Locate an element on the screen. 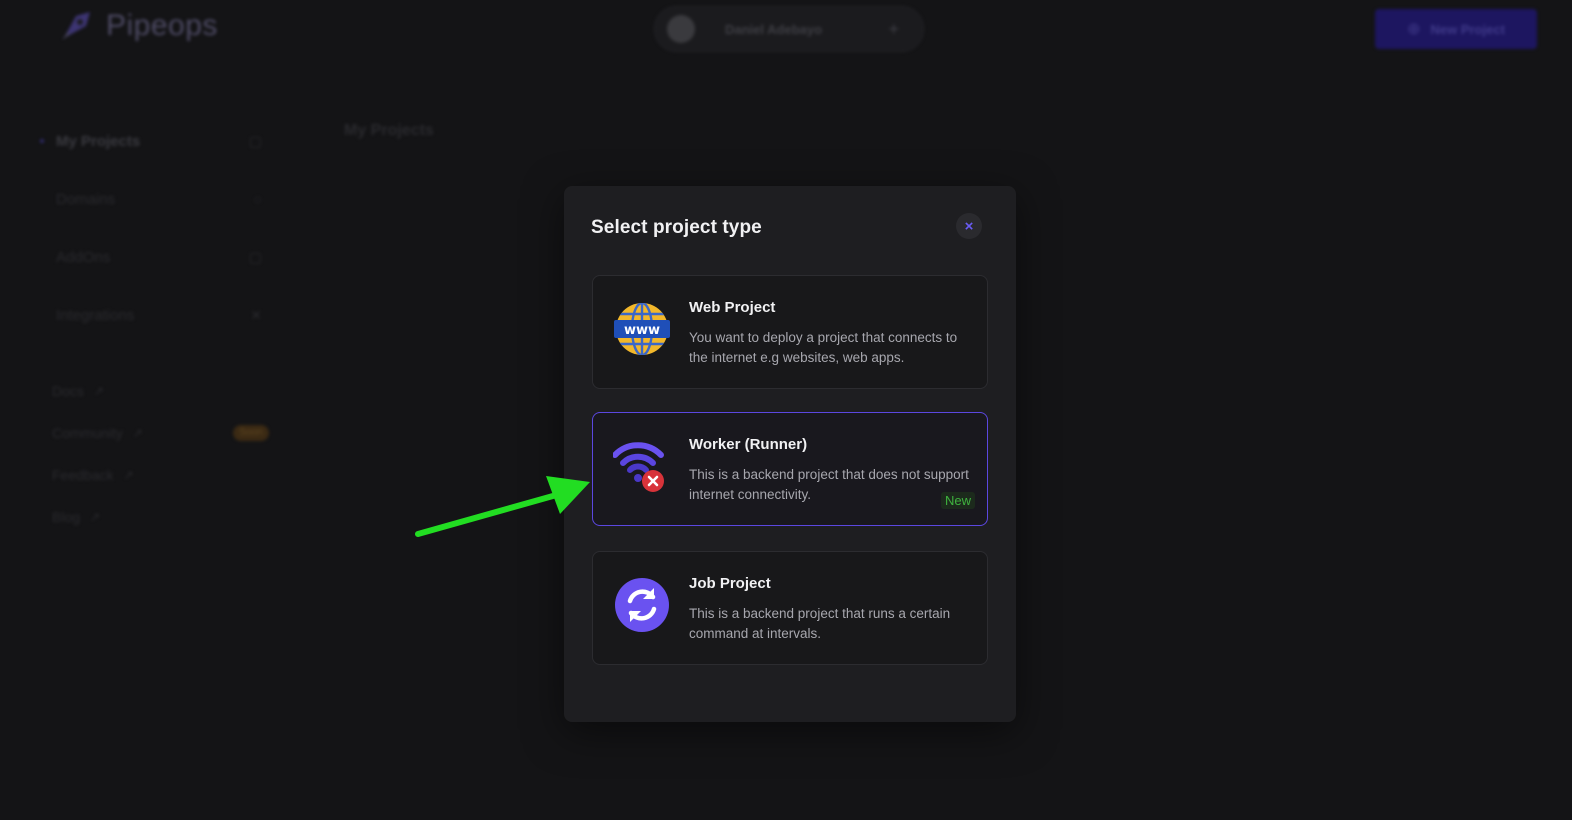 This screenshot has height=820, width=1572. external-links: Docs ↗ Community ↗ Feedback ↗ Blog ↗ is located at coordinates (97, 454).